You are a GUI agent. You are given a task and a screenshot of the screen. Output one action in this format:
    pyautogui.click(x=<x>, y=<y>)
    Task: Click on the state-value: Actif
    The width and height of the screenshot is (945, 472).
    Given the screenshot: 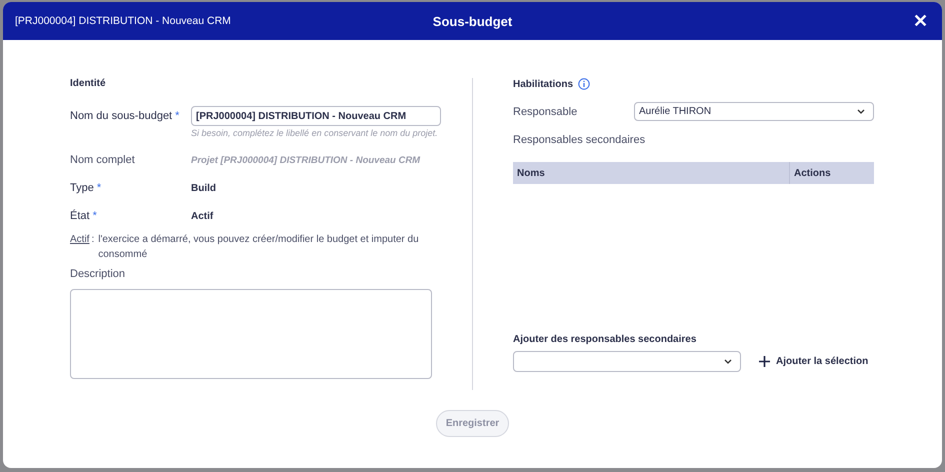 What is the action you would take?
    pyautogui.click(x=202, y=216)
    